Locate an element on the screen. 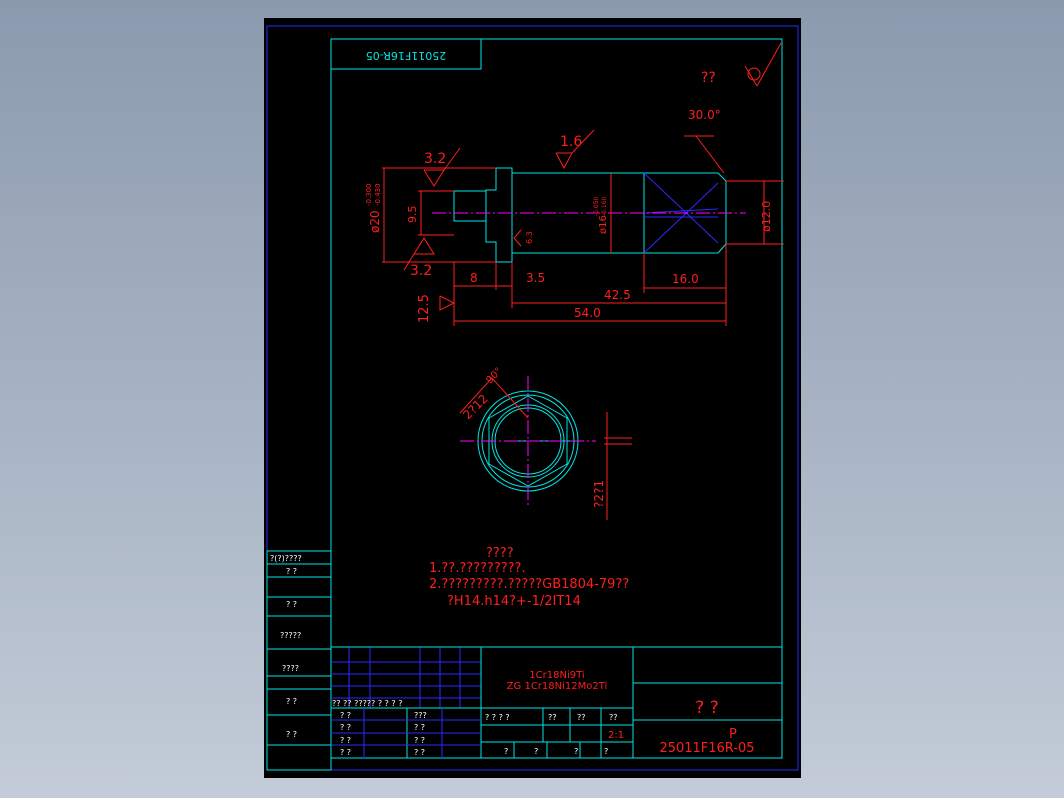 Image resolution: width=1064 pixels, height=798 pixels. material-2: ZG 1Cr18Ni12Mo2Ti is located at coordinates (557, 686).